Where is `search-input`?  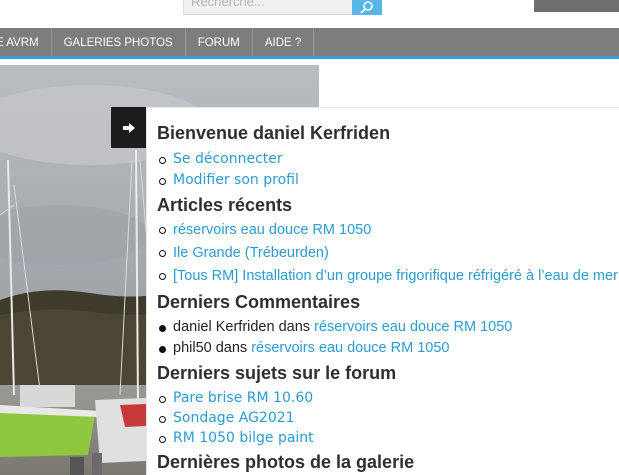 search-input is located at coordinates (268, 7).